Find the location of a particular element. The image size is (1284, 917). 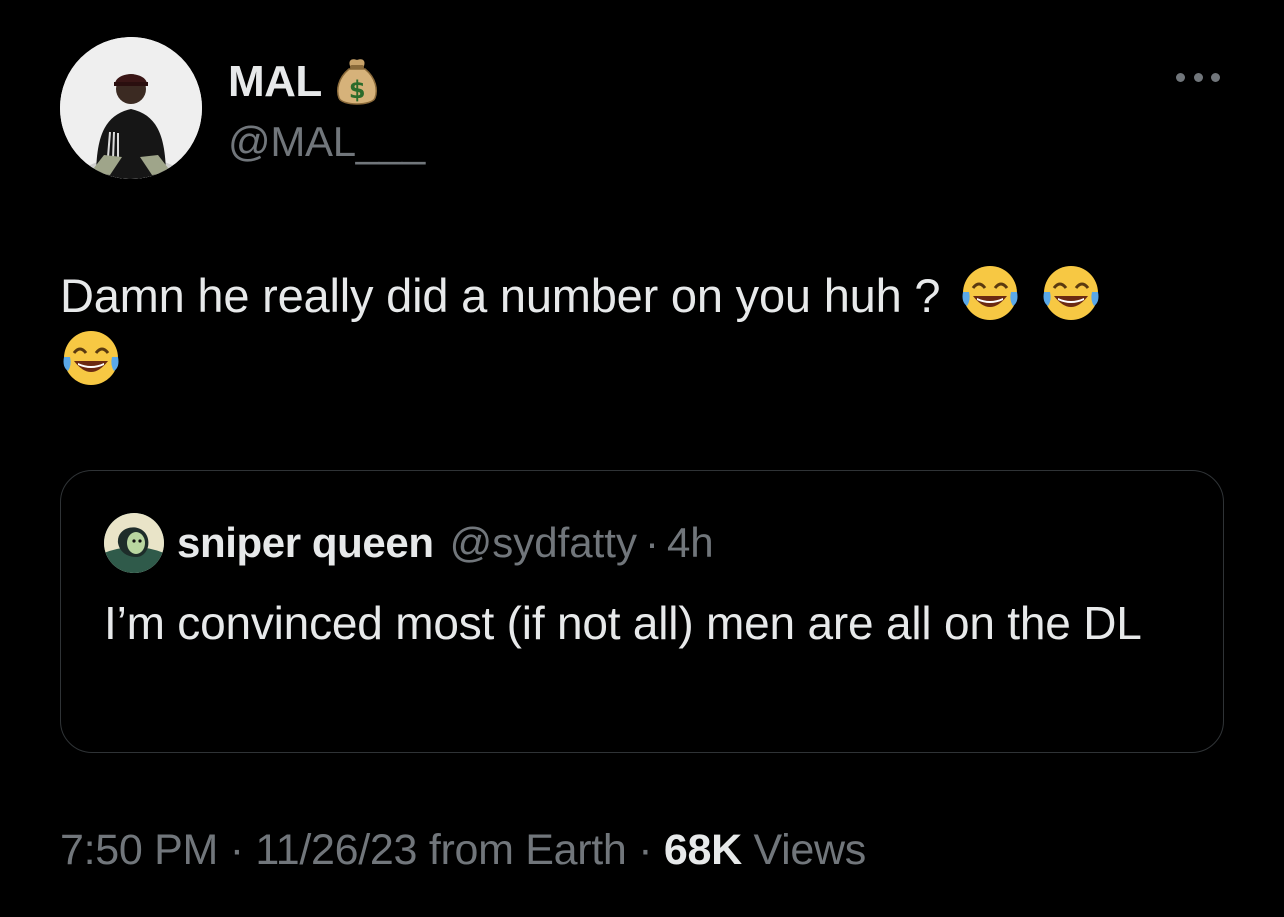

quoted-display-name: sniper queen is located at coordinates (305, 543).